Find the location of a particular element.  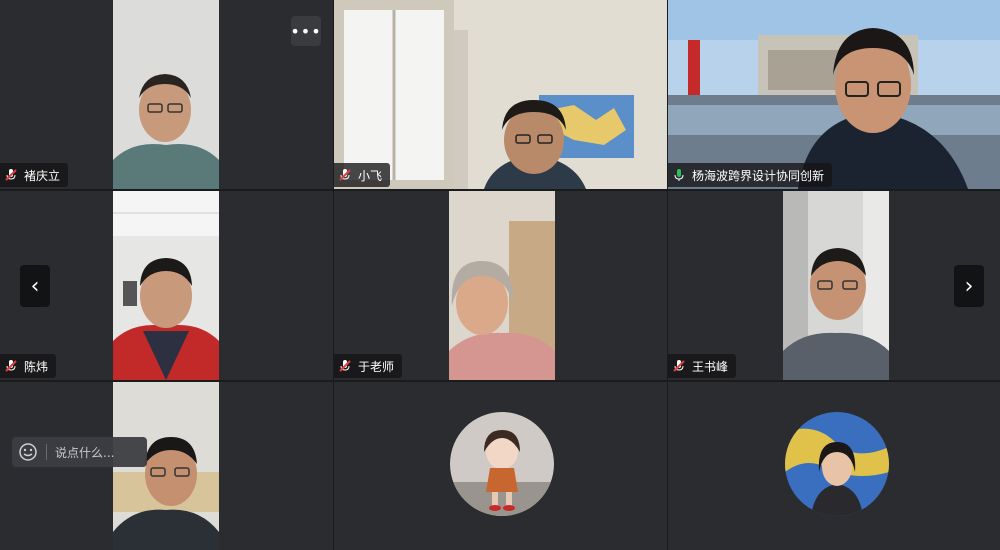

participant-tile-2: 小飞 is located at coordinates (500, 94).